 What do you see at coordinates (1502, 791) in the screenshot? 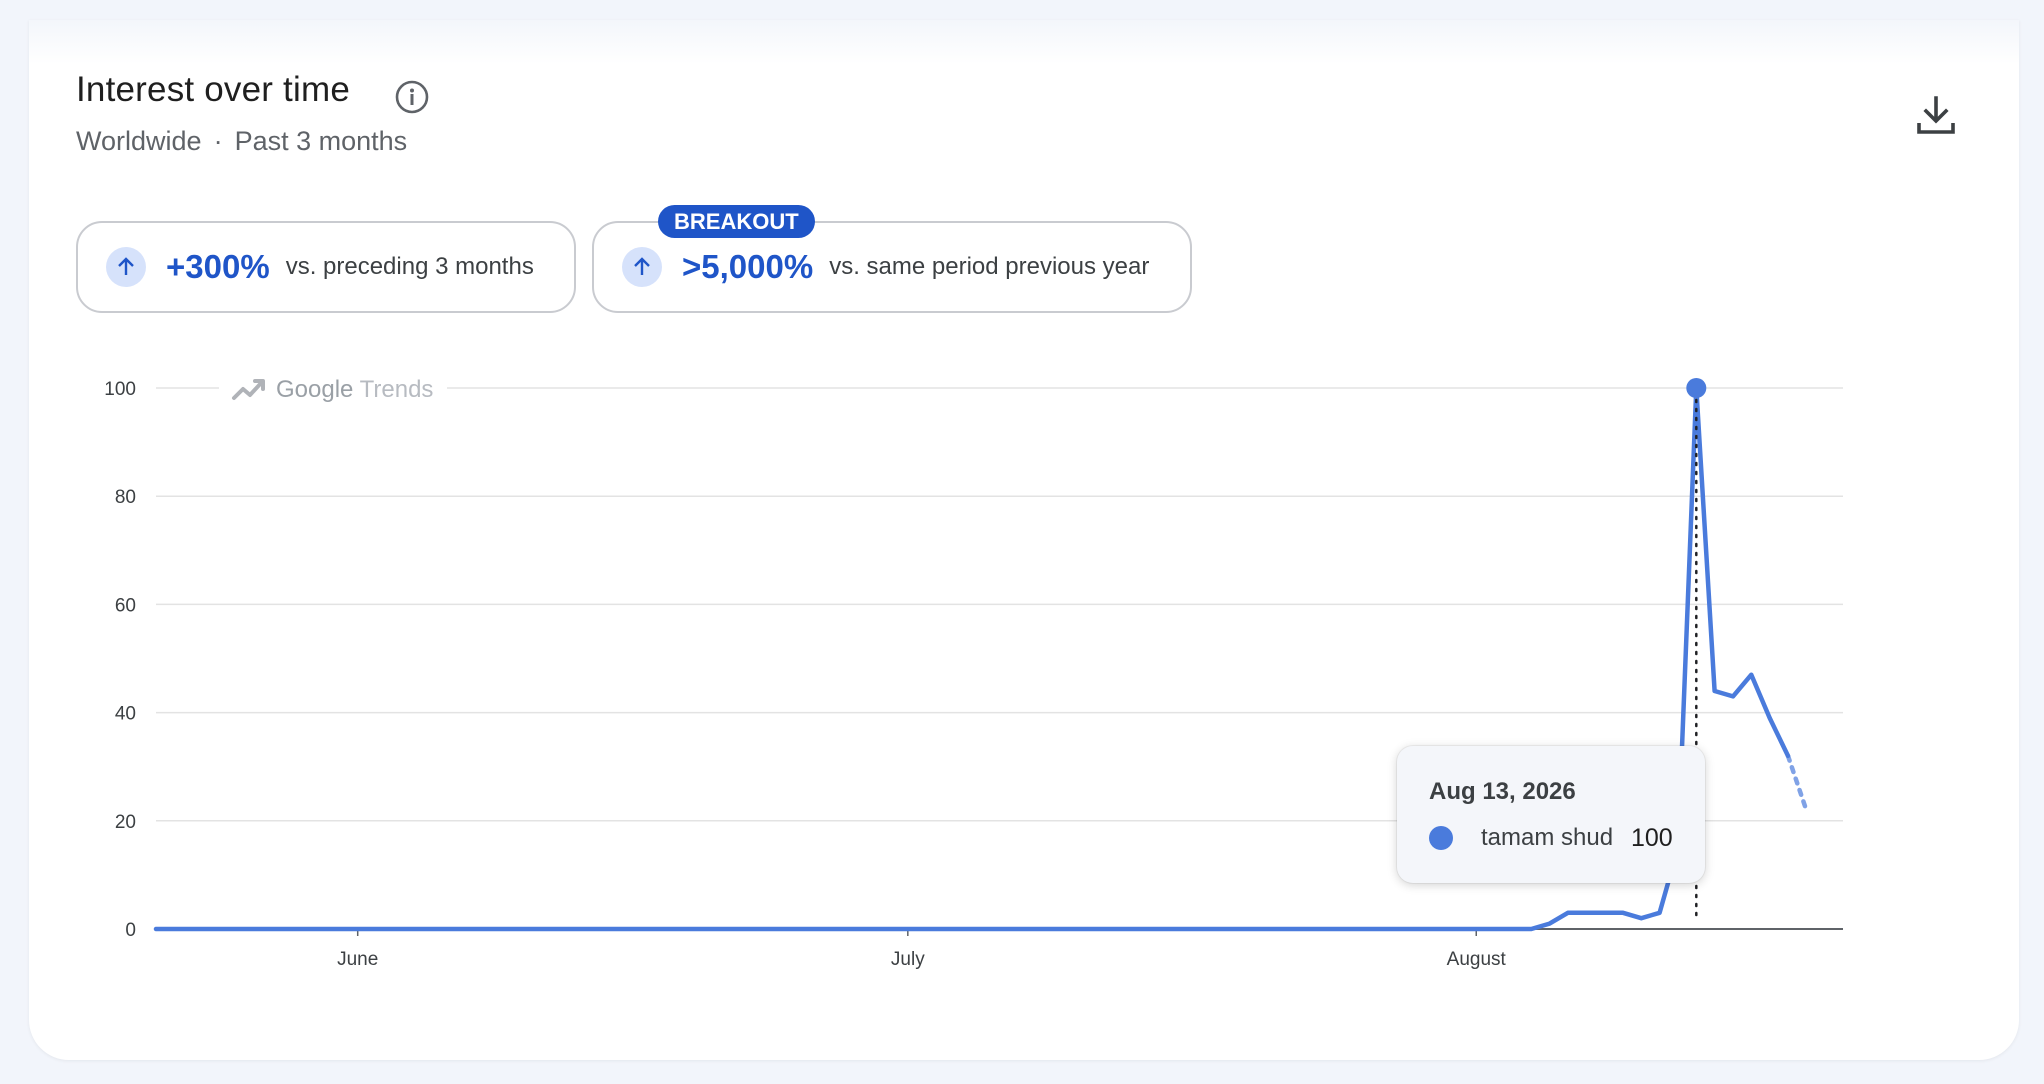
I see `tooltip-date: Aug 13, 2026` at bounding box center [1502, 791].